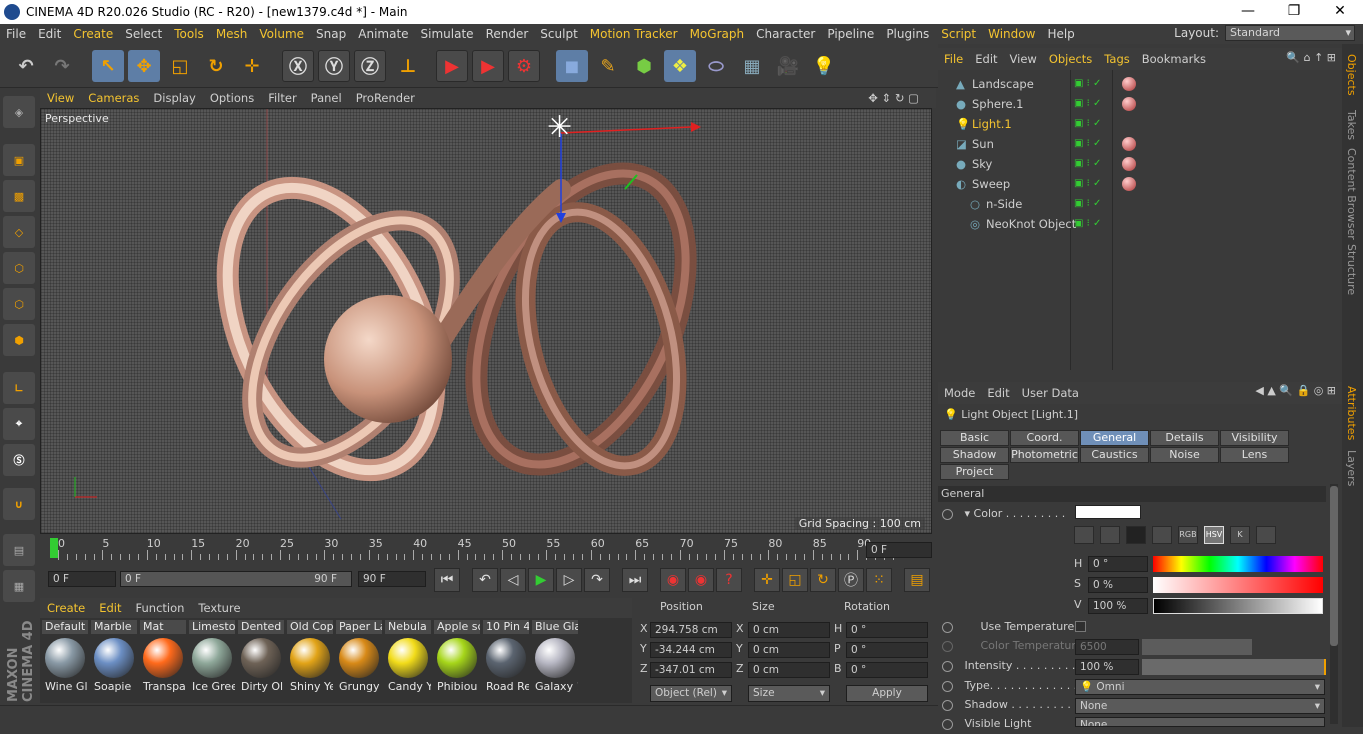  Describe the element at coordinates (189, 34) in the screenshot. I see `menu-tools: Tools` at that location.